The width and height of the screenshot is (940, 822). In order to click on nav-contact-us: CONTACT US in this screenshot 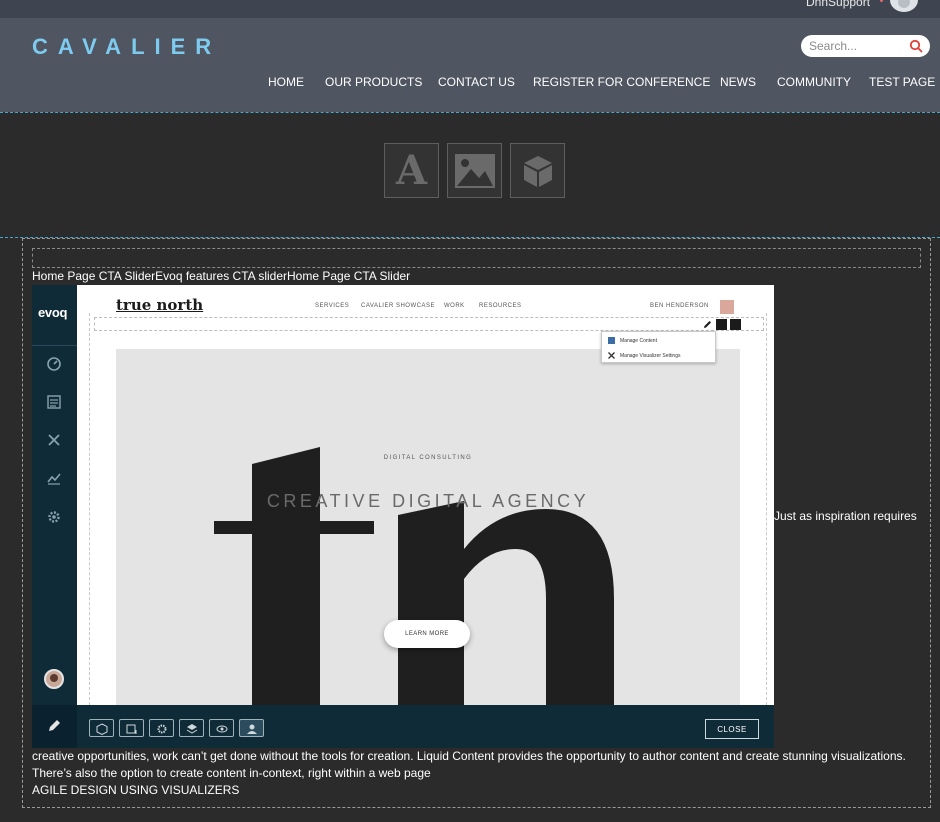, I will do `click(476, 82)`.